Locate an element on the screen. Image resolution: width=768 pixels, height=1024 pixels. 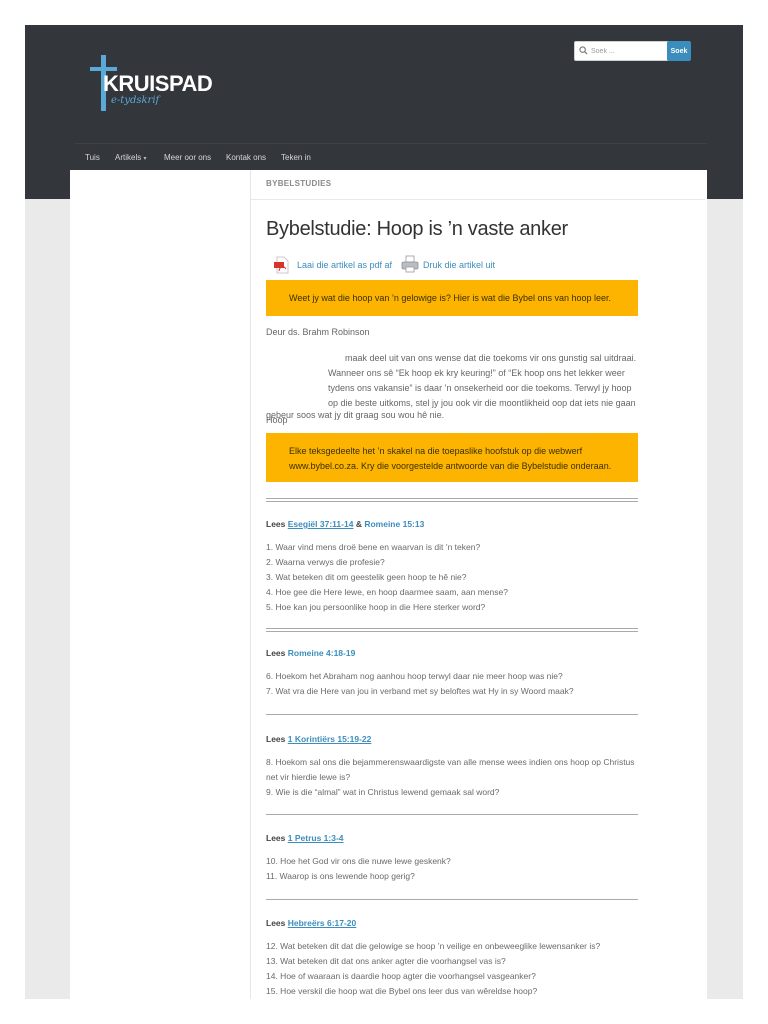
author-line: Deur ds. Brahm Robinson is located at coordinates (318, 332).